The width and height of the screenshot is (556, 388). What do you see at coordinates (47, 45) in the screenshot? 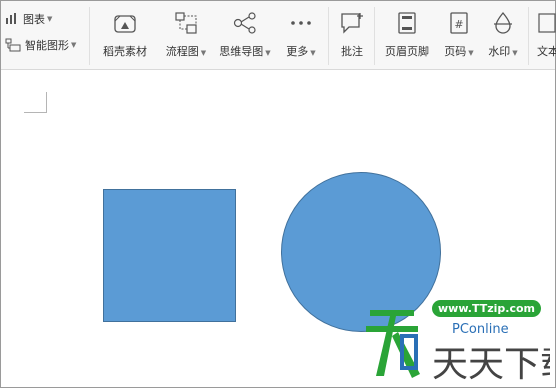
I see `smartart-label: 智能图形` at bounding box center [47, 45].